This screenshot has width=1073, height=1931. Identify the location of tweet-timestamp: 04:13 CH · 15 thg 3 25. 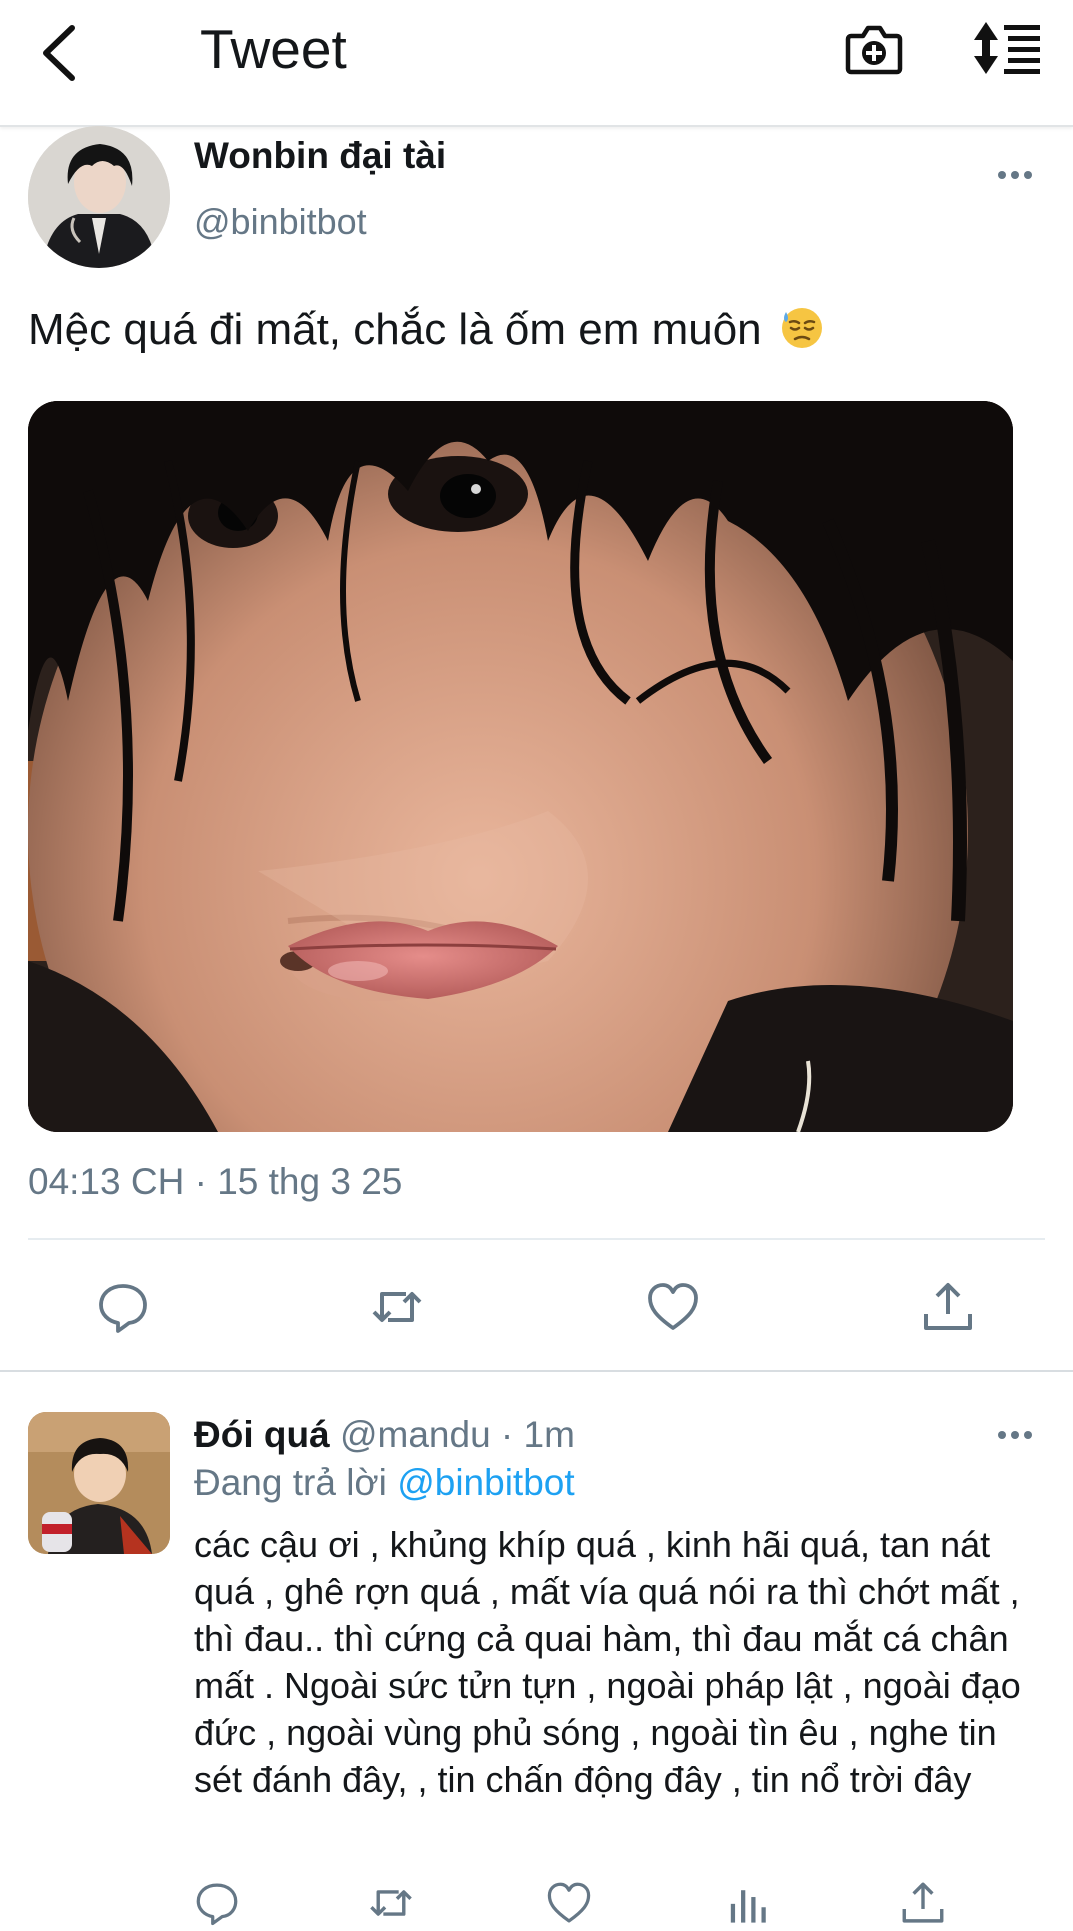
(215, 1181).